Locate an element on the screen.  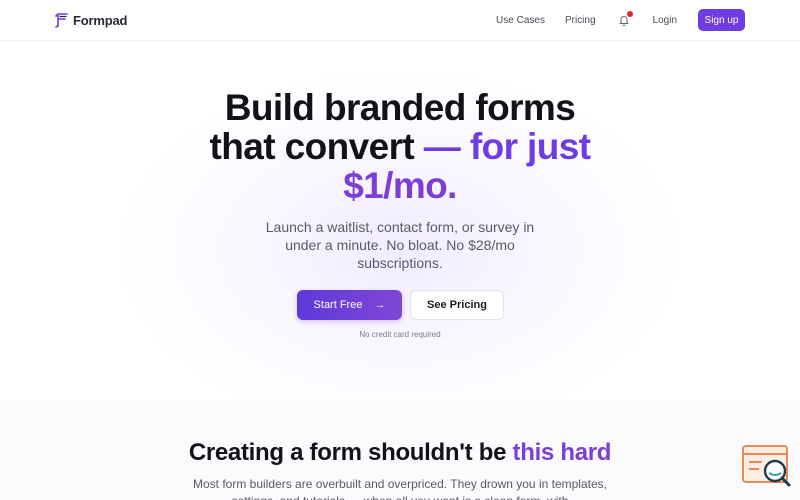
section-problem-title-start: Creating a form shouldn't be is located at coordinates (350, 452).